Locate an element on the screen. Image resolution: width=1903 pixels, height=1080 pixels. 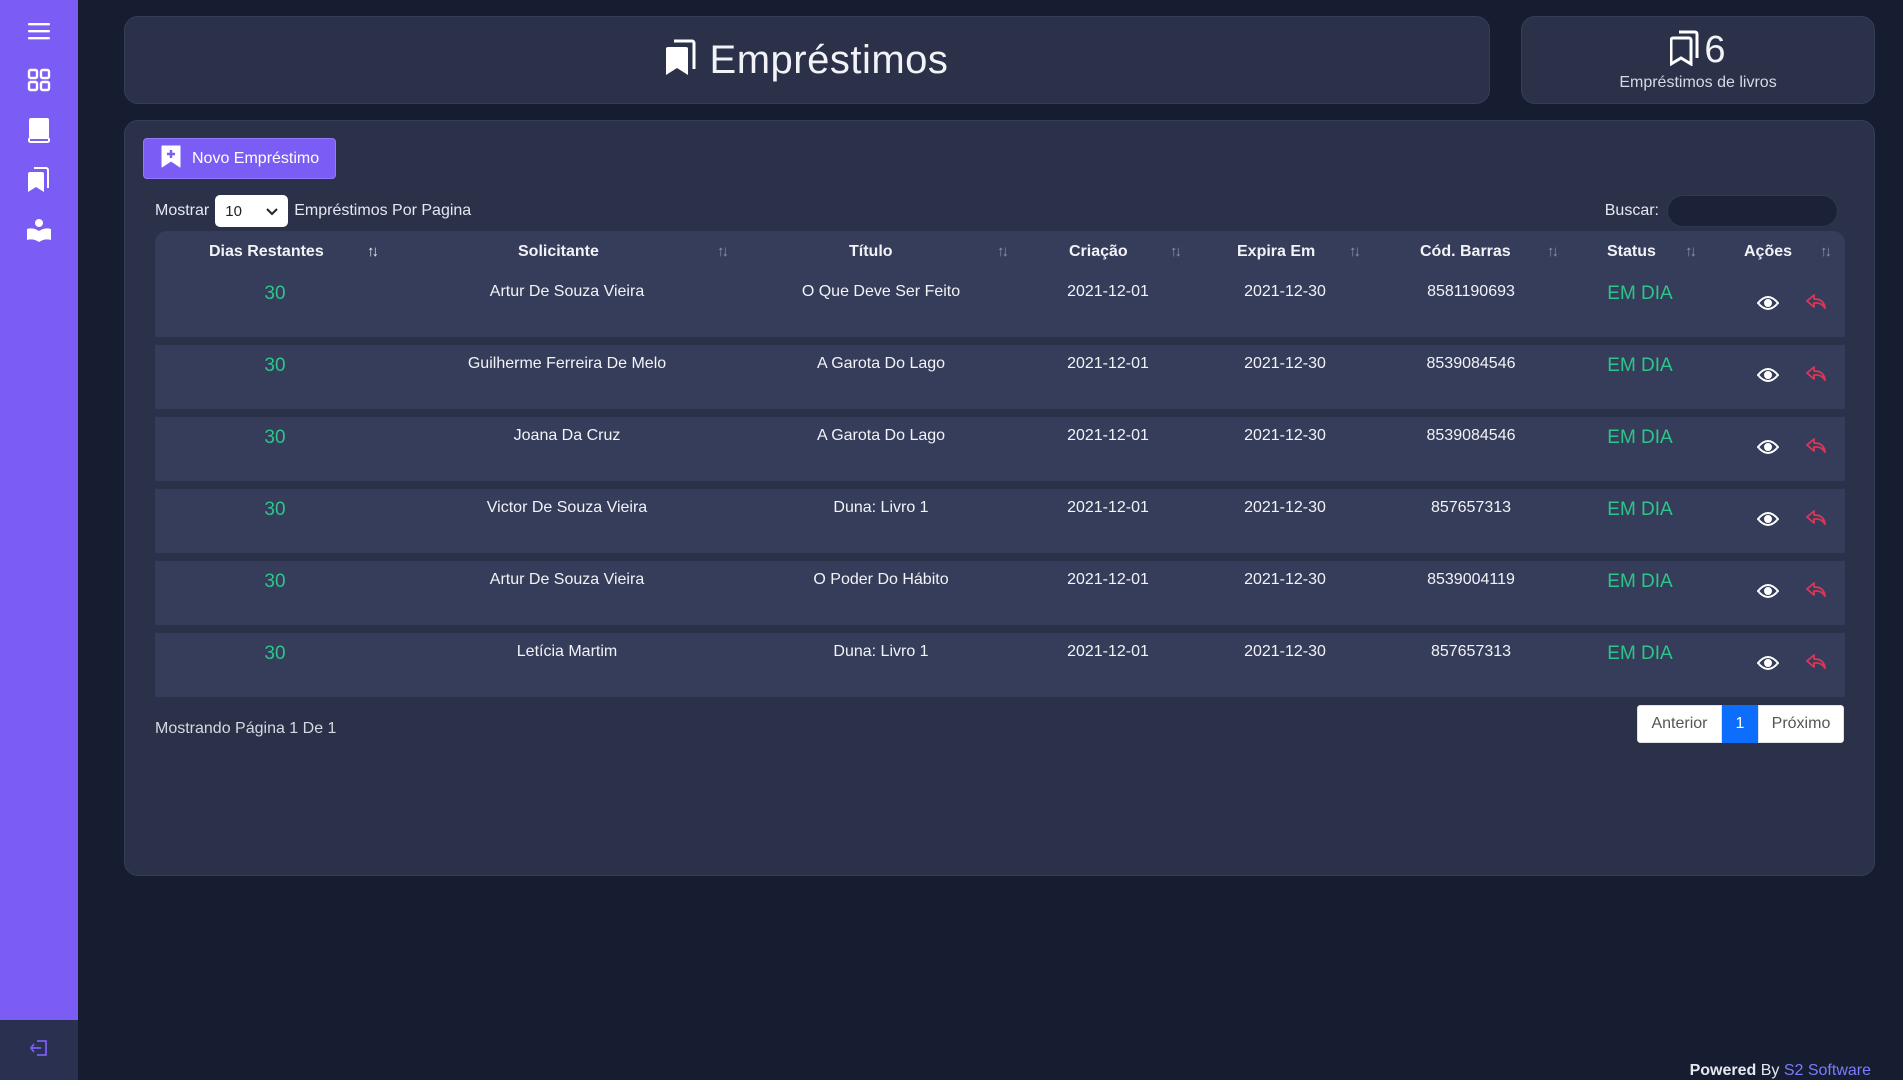
column-header-title: Título is located at coordinates (871, 252).